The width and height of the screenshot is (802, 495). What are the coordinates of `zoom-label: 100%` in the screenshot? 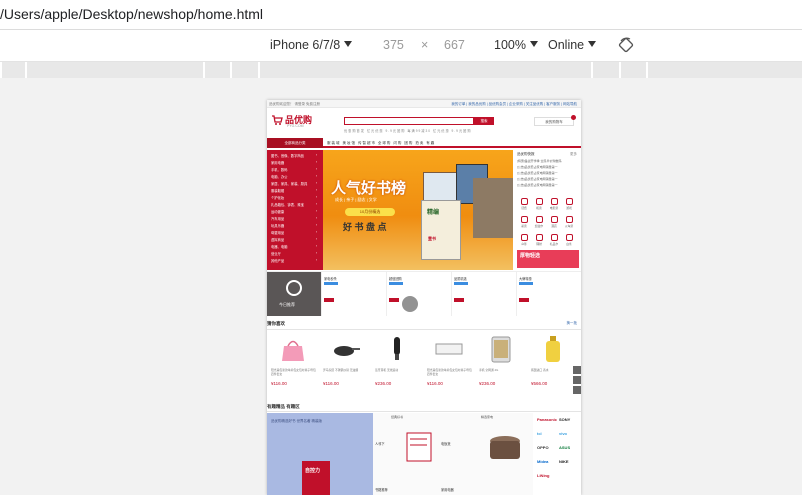 It's located at (510, 45).